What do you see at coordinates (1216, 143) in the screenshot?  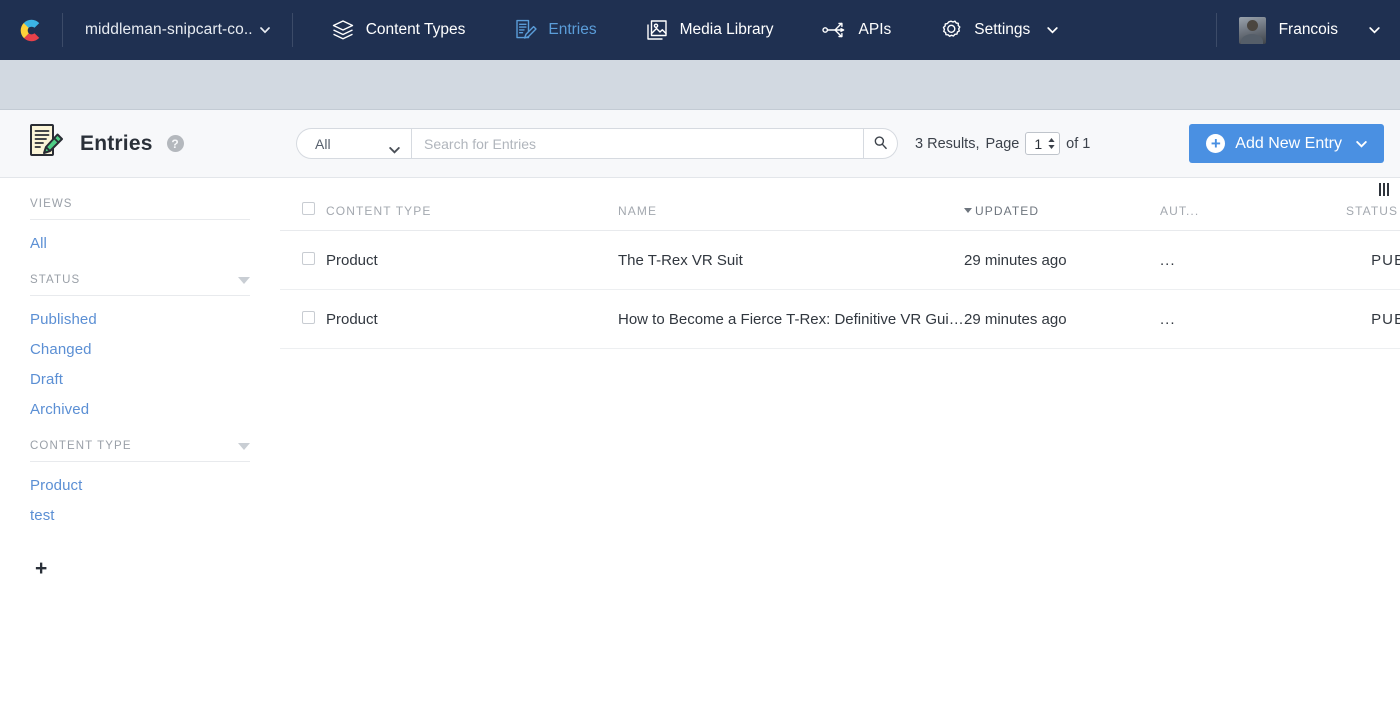 I see `plus-circle-icon: +` at bounding box center [1216, 143].